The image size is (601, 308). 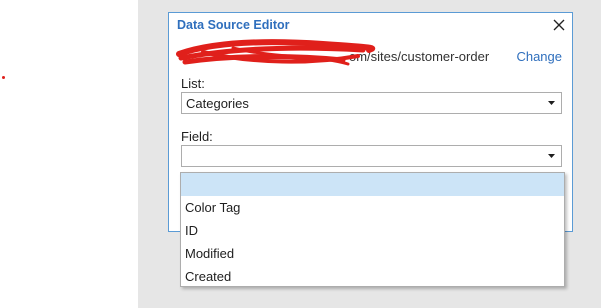 I want to click on close-button, so click(x=559, y=25).